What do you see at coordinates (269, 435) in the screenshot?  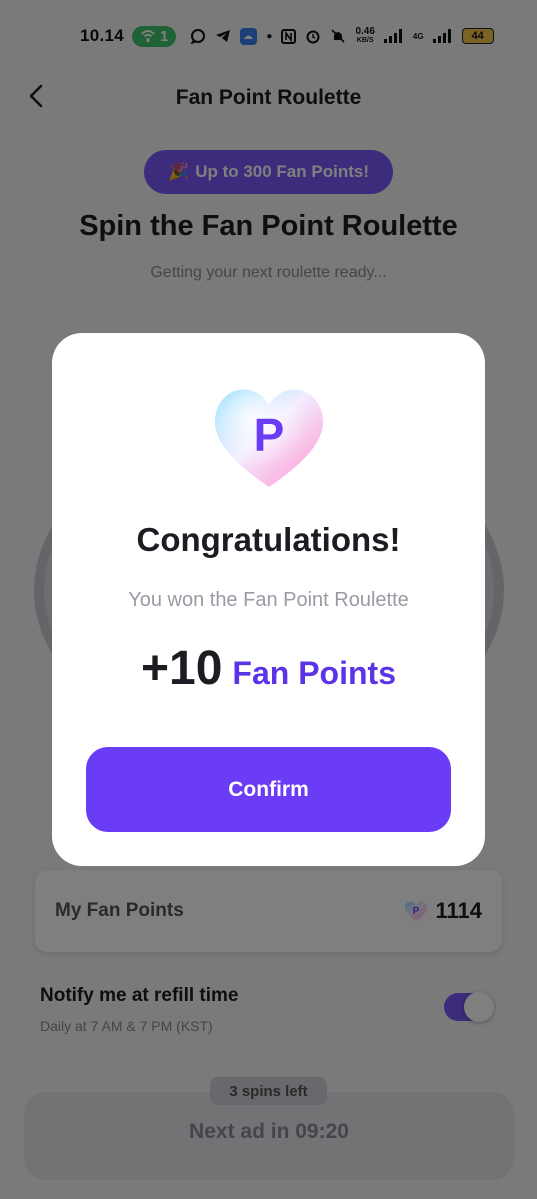 I see `heart-letter: P` at bounding box center [269, 435].